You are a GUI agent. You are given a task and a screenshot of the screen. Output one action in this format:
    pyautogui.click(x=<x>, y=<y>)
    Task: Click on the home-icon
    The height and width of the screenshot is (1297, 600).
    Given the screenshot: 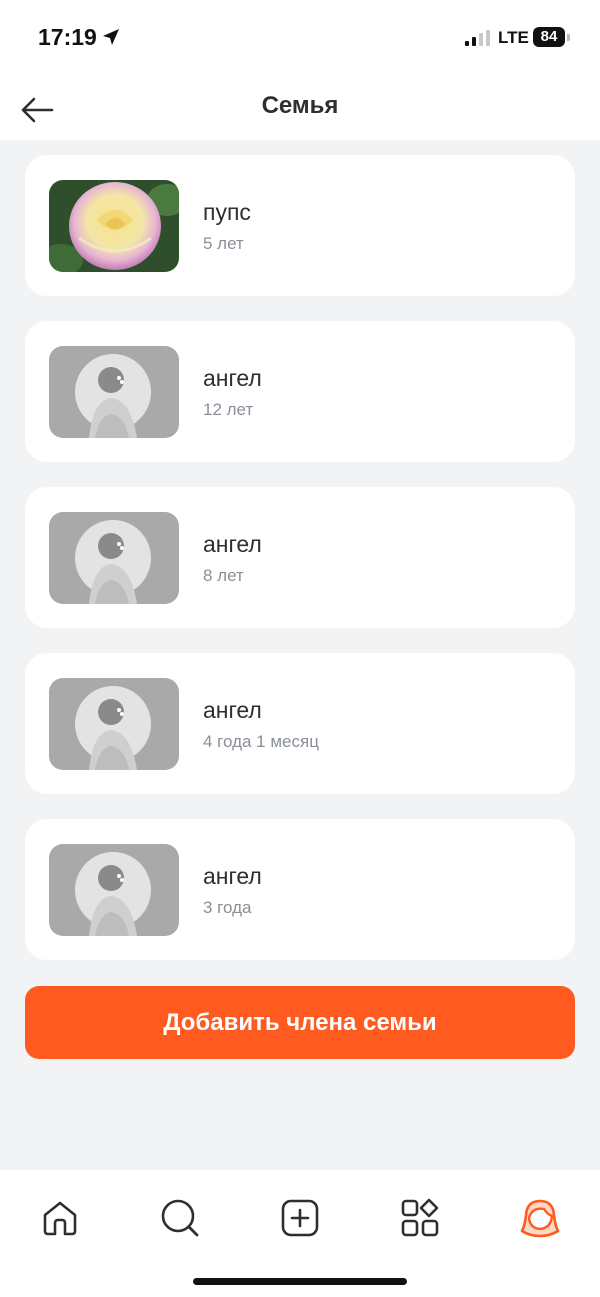 What is the action you would take?
    pyautogui.click(x=60, y=1218)
    